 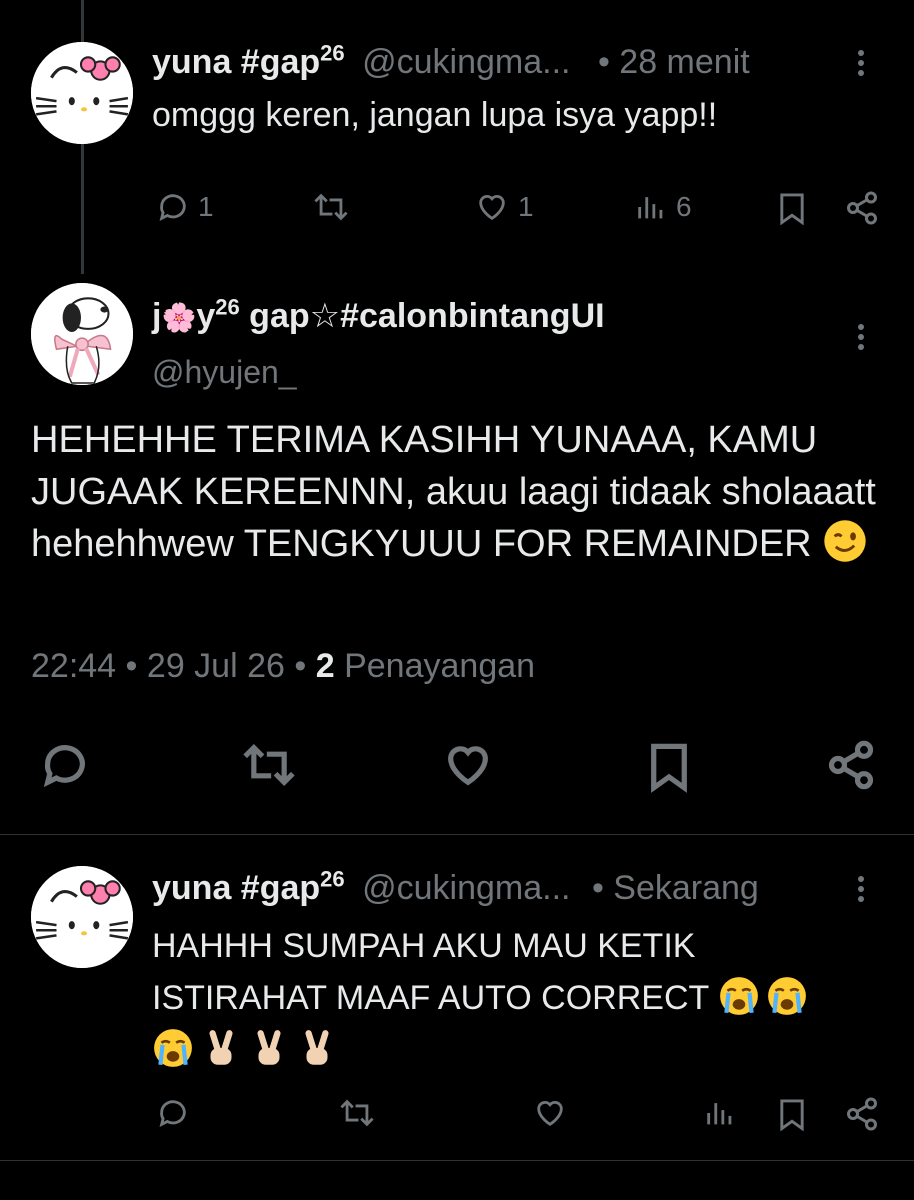 What do you see at coordinates (440, 666) in the screenshot?
I see `views-label: Penayangan` at bounding box center [440, 666].